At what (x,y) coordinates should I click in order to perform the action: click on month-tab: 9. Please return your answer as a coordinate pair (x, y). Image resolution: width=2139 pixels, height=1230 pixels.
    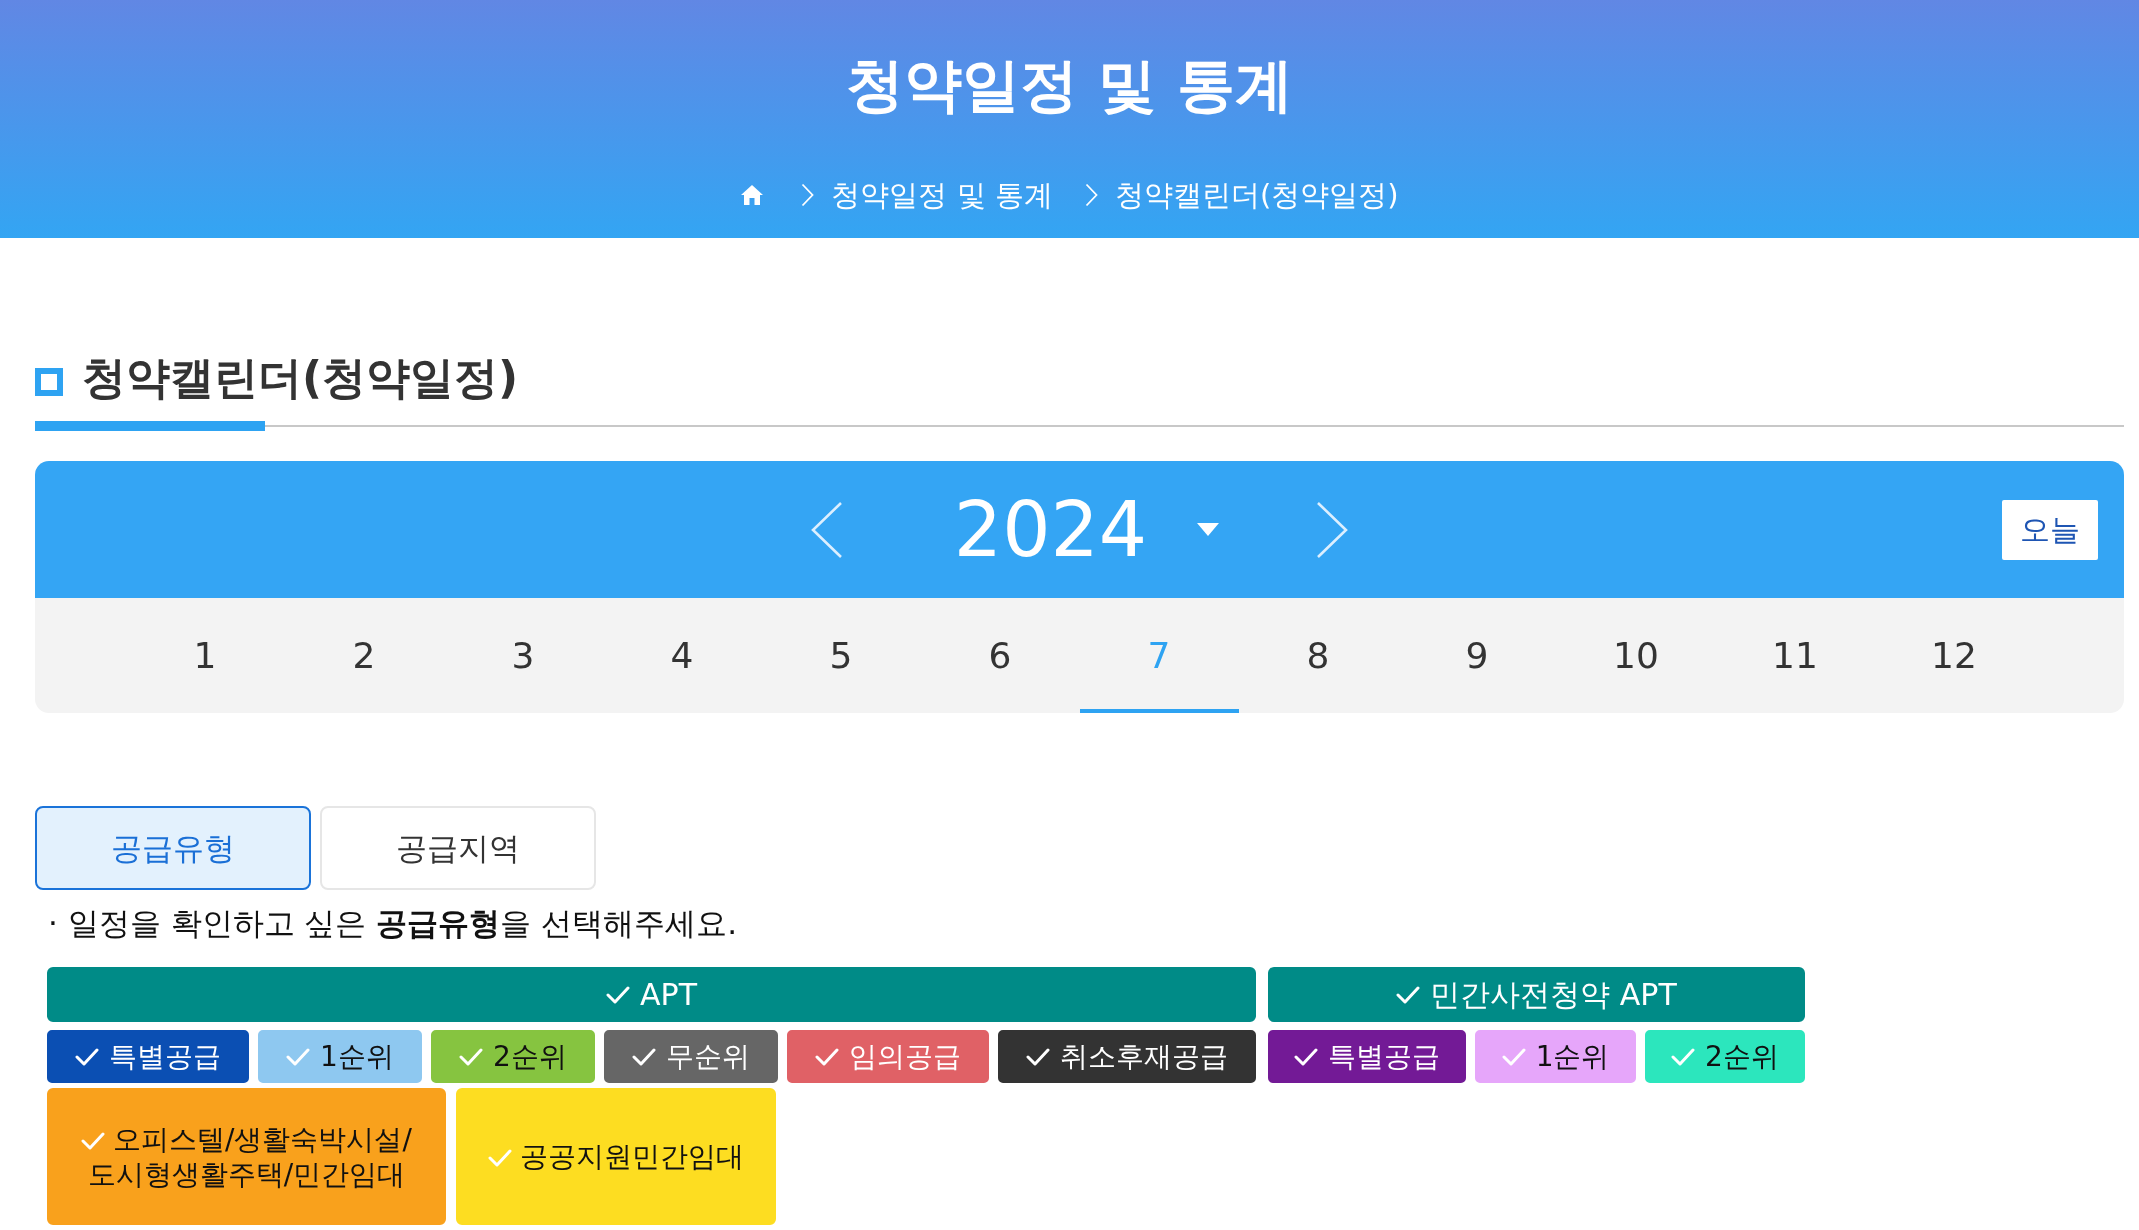
    Looking at the image, I should click on (1477, 655).